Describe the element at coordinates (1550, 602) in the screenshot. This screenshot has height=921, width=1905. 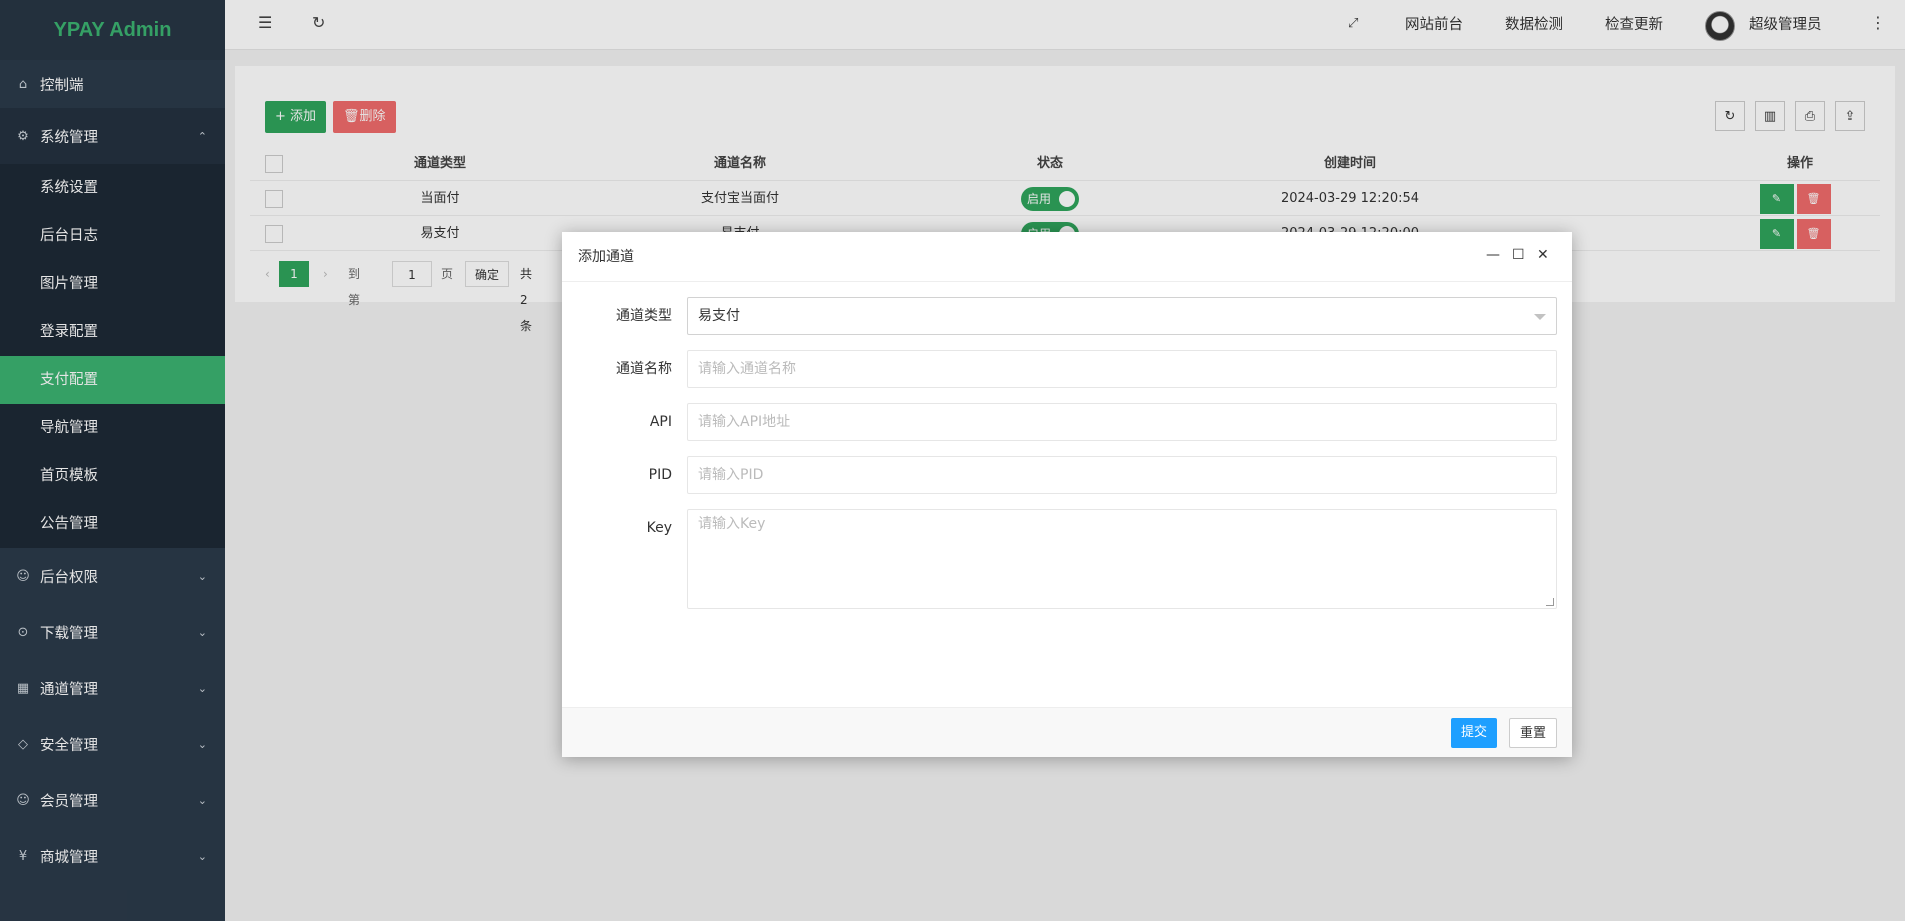
I see `resize-handle-icon` at that location.